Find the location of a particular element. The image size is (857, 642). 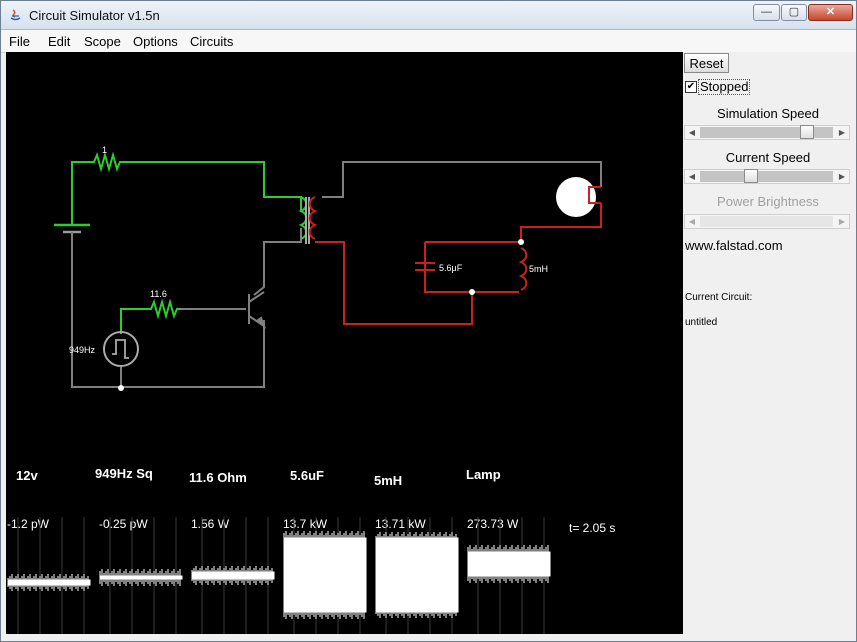

scope-reading: 13.7 kW is located at coordinates (305, 524).